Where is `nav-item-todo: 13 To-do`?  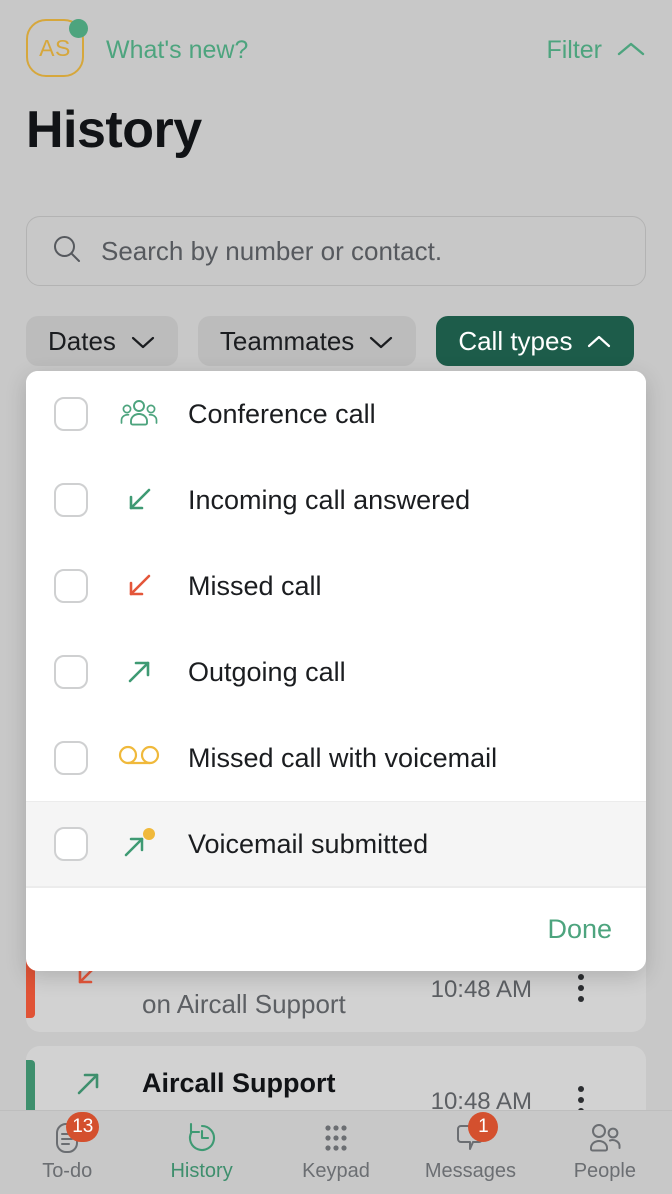 nav-item-todo: 13 To-do is located at coordinates (67, 1147).